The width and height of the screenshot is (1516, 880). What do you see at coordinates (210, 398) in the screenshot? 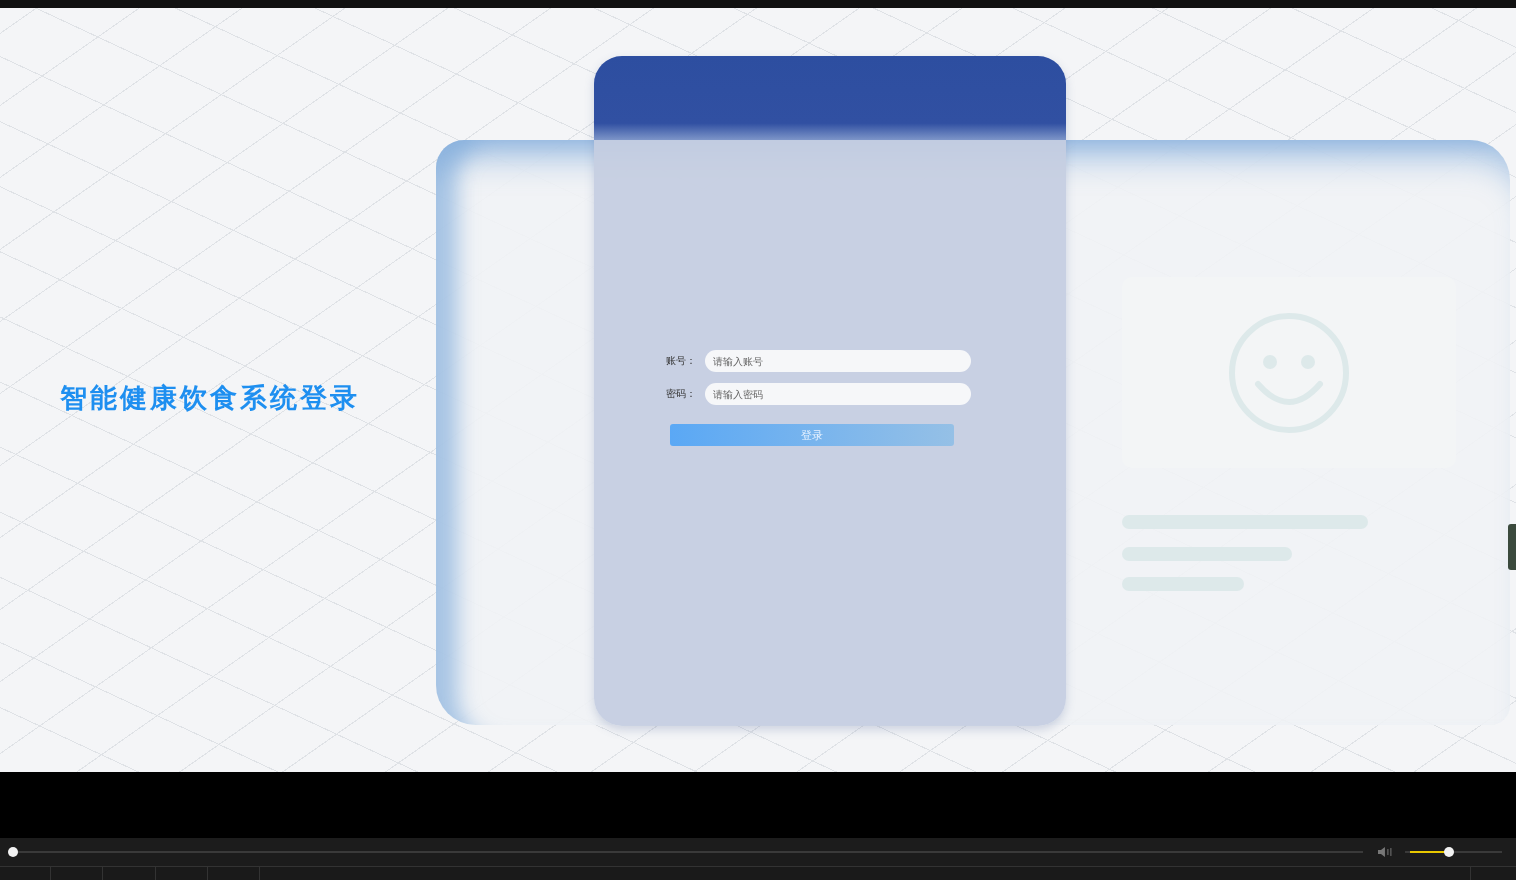
I see `page-title: 智能健康饮食系统登录` at bounding box center [210, 398].